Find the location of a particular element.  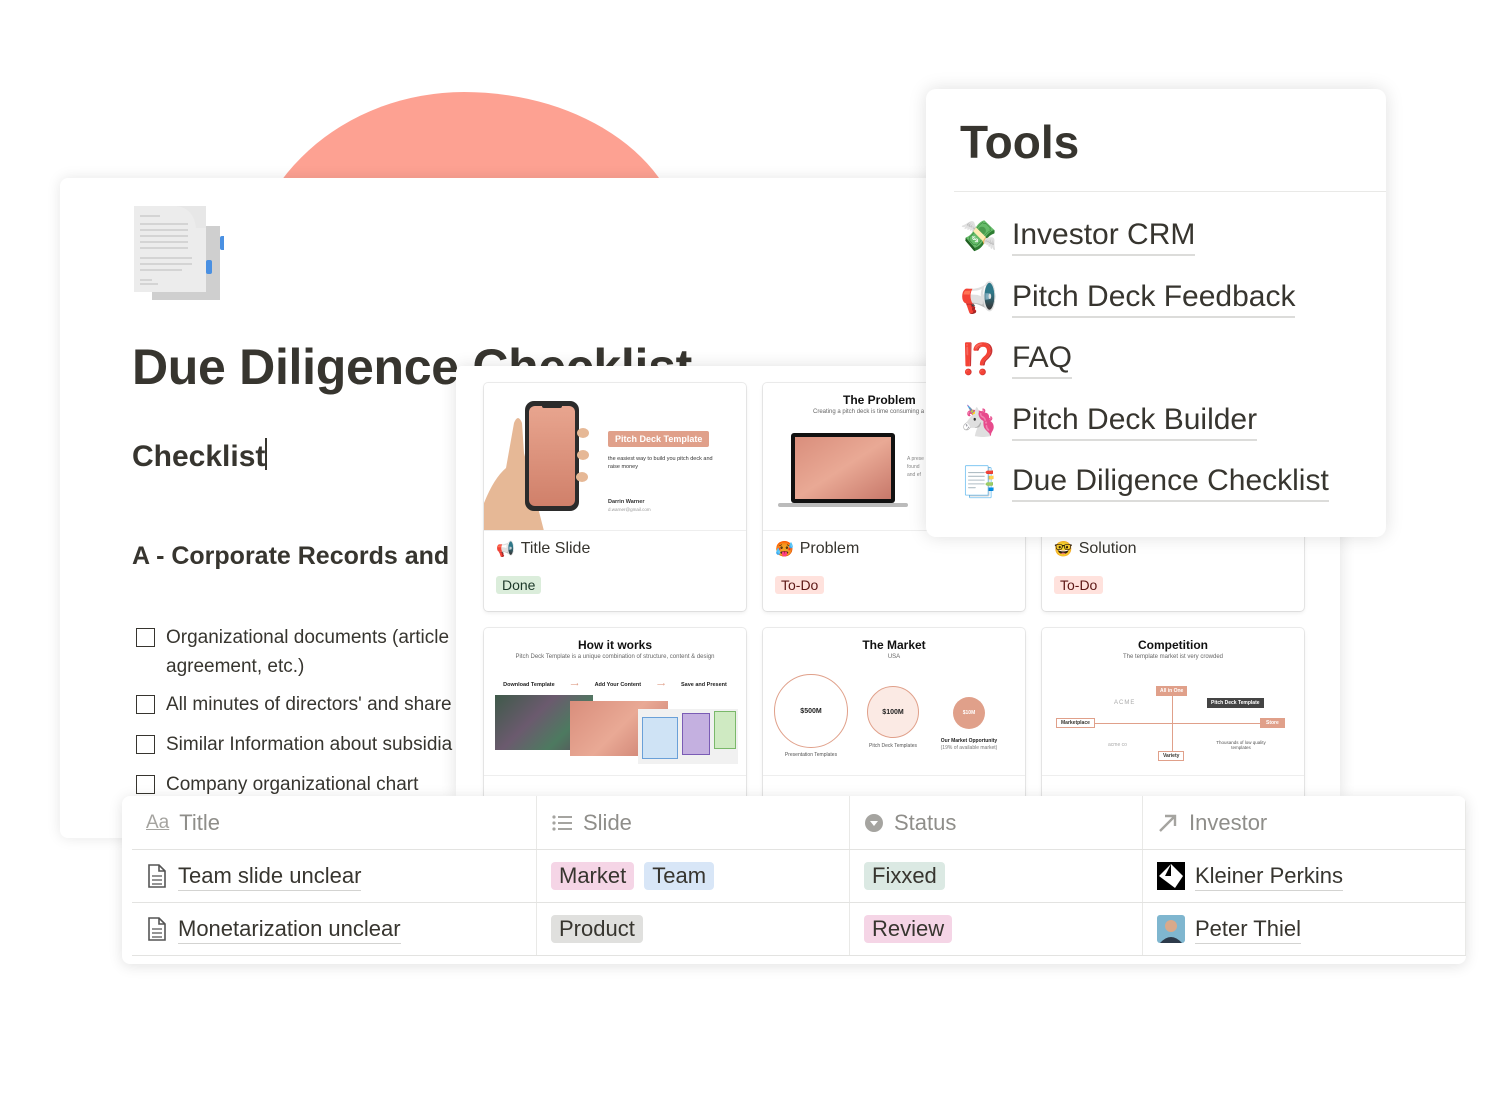

peter-thiel-avatar is located at coordinates (1171, 929).